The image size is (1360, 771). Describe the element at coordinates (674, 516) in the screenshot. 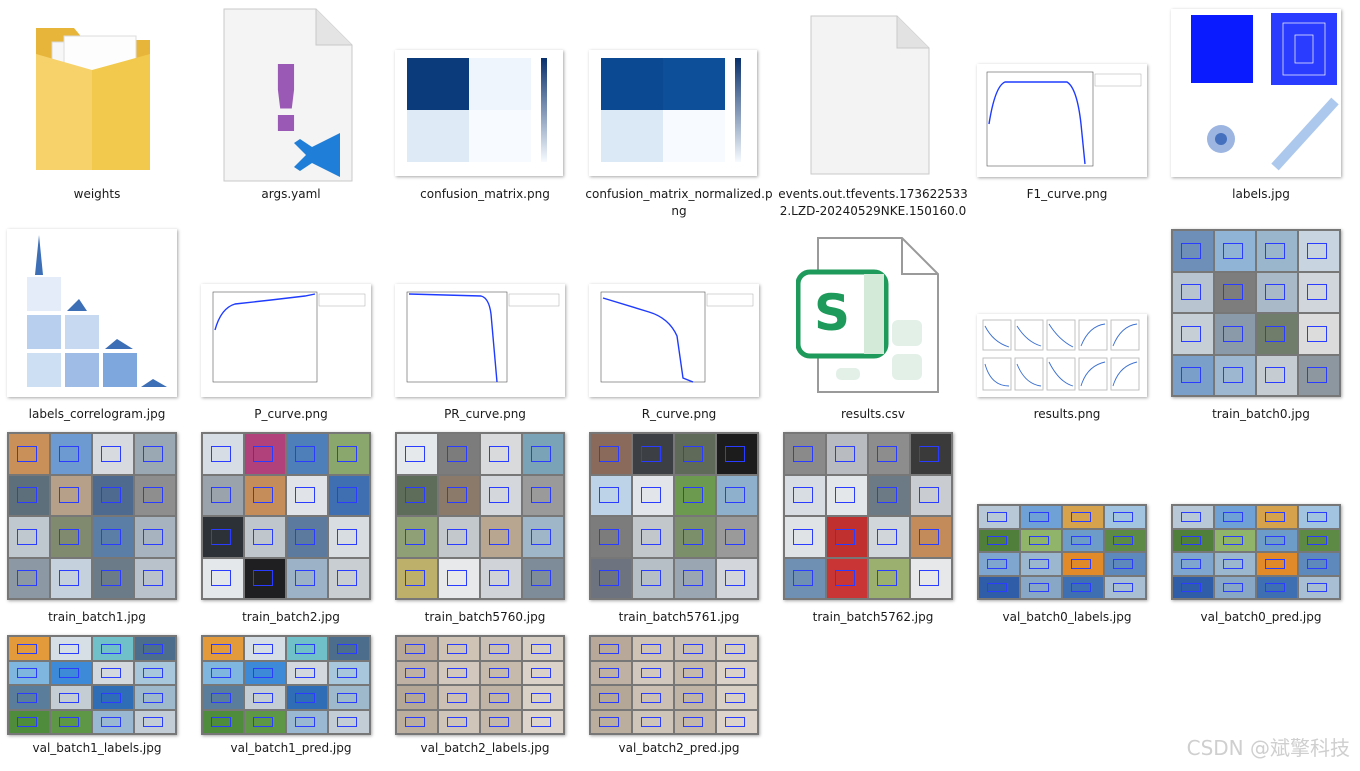

I see `train-batch5761-thumbnail` at that location.